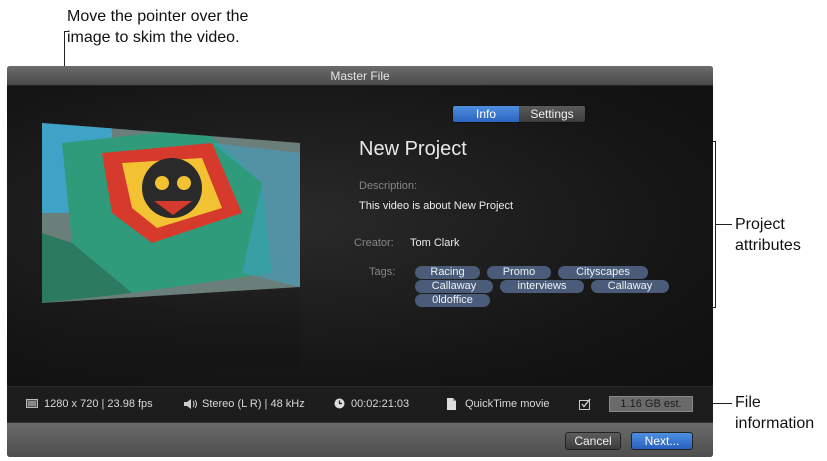  What do you see at coordinates (451, 405) in the screenshot?
I see `document-icon` at bounding box center [451, 405].